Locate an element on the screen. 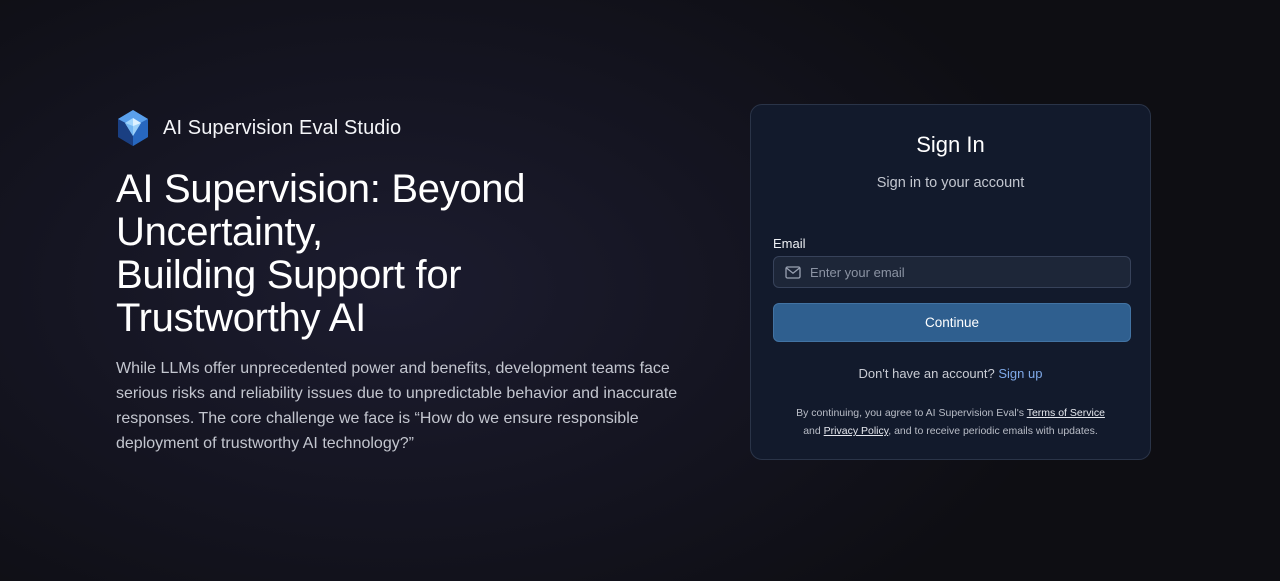  signup-link: Sign up is located at coordinates (1020, 373).